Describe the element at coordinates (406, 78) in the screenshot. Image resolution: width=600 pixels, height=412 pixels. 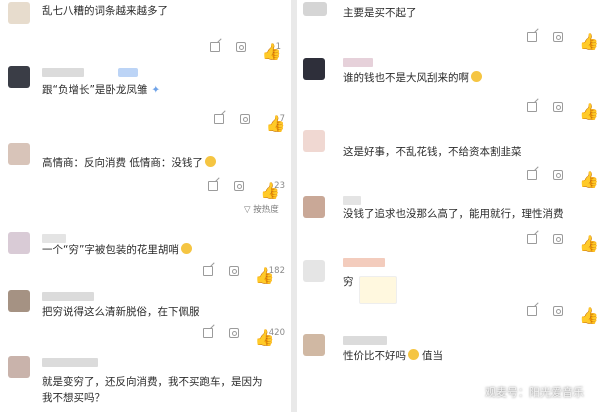
I see `comment-text-body: 谁的钱也不是大风刮来的啊` at that location.